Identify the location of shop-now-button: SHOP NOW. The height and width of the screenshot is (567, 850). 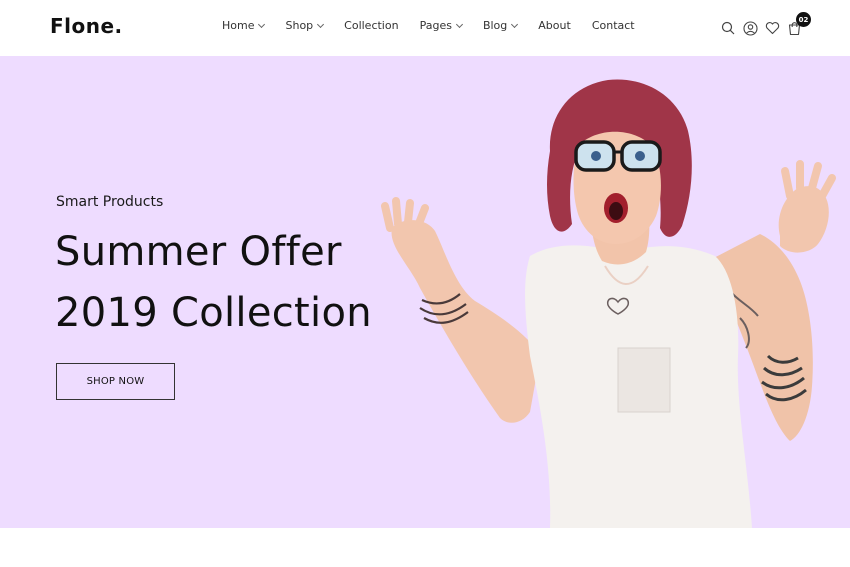
(115, 381).